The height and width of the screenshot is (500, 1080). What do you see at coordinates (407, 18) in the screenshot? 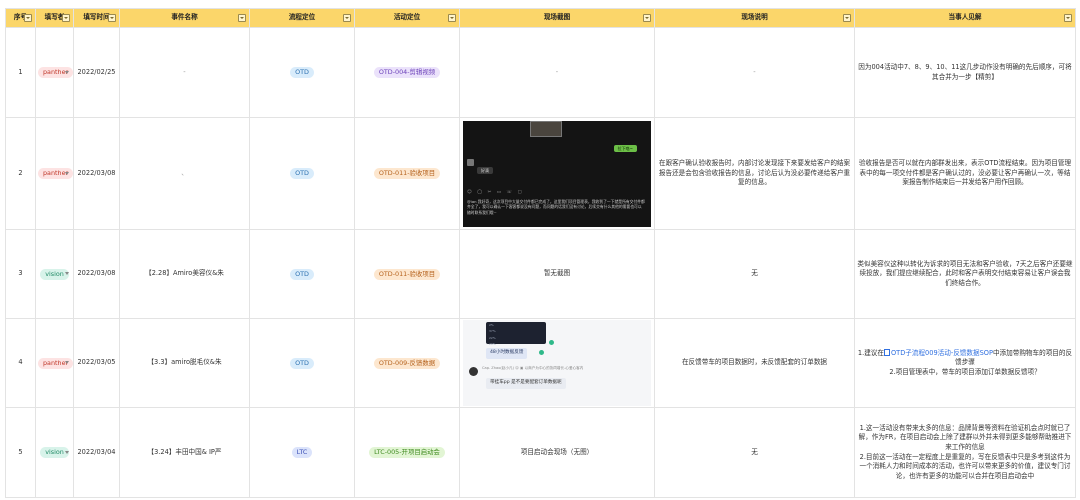
I see `col-header-activity: 活动定位` at bounding box center [407, 18].